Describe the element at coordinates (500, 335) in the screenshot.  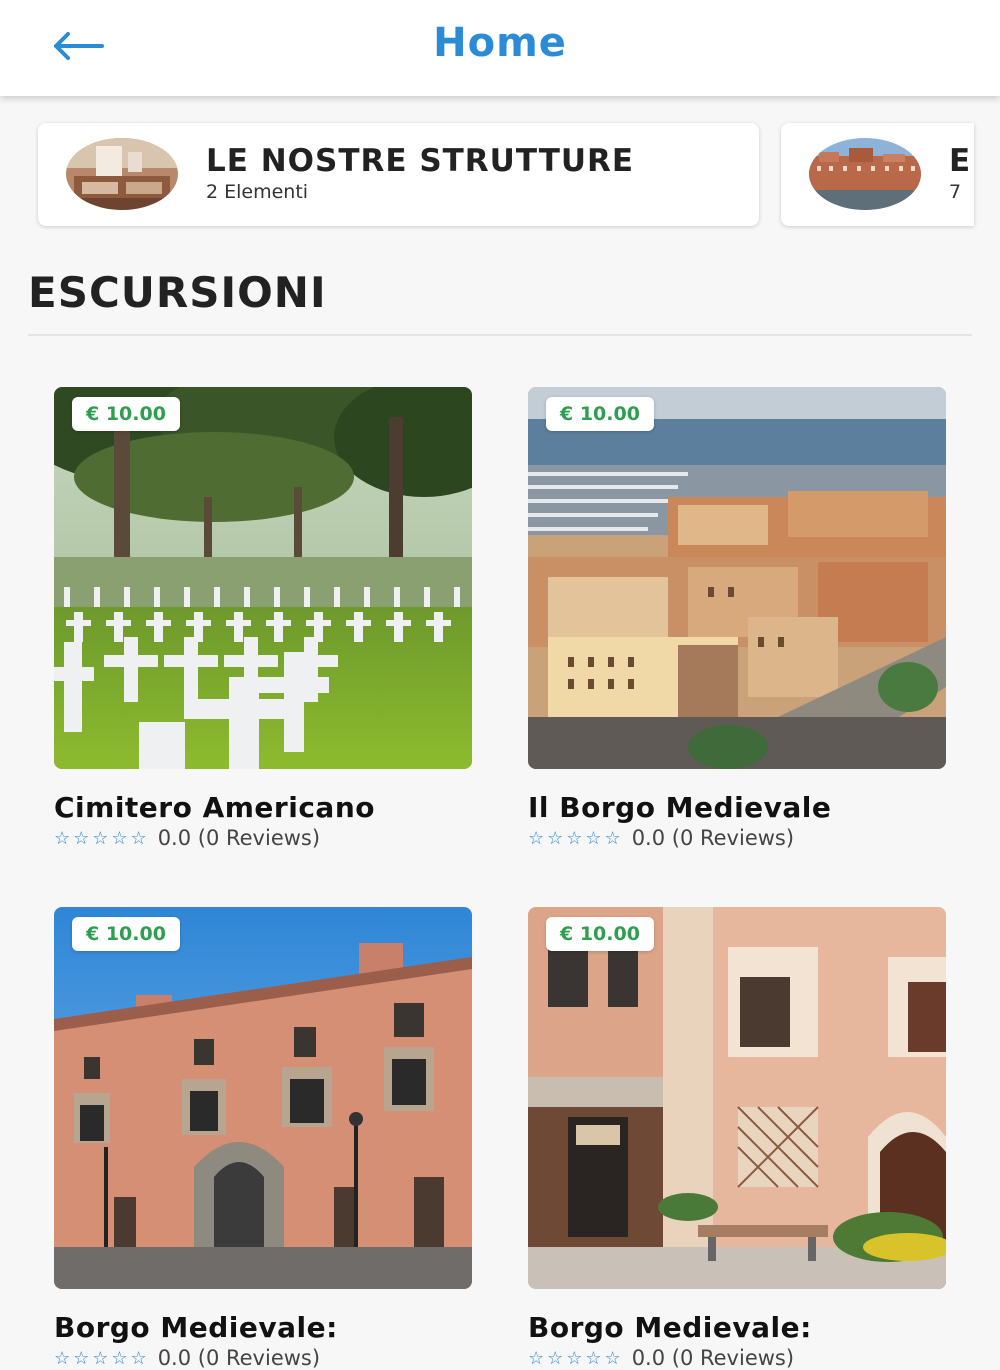
I see `section-divider` at that location.